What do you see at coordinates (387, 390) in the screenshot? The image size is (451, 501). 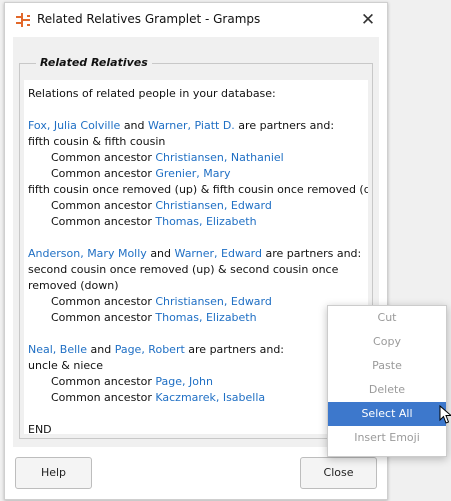 I see `menu-item-delete: Delete` at bounding box center [387, 390].